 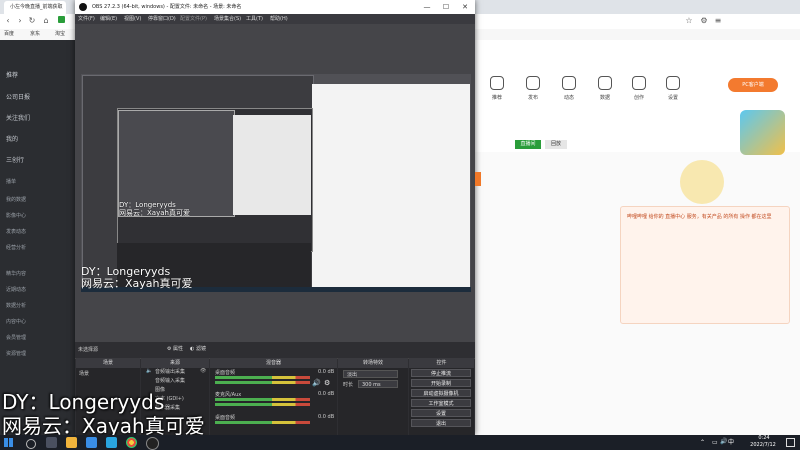 What do you see at coordinates (370, 374) in the screenshot?
I see `transition-select: 淡出` at bounding box center [370, 374].